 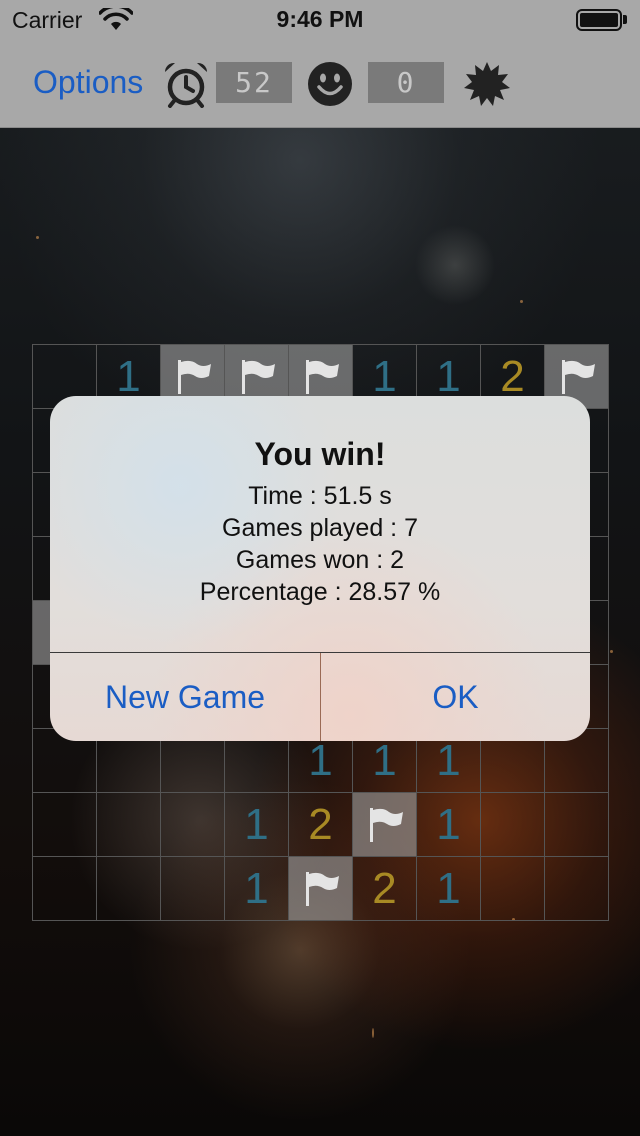 What do you see at coordinates (320, 592) in the screenshot?
I see `alert-percentage-line: Percentage : 28.57 %` at bounding box center [320, 592].